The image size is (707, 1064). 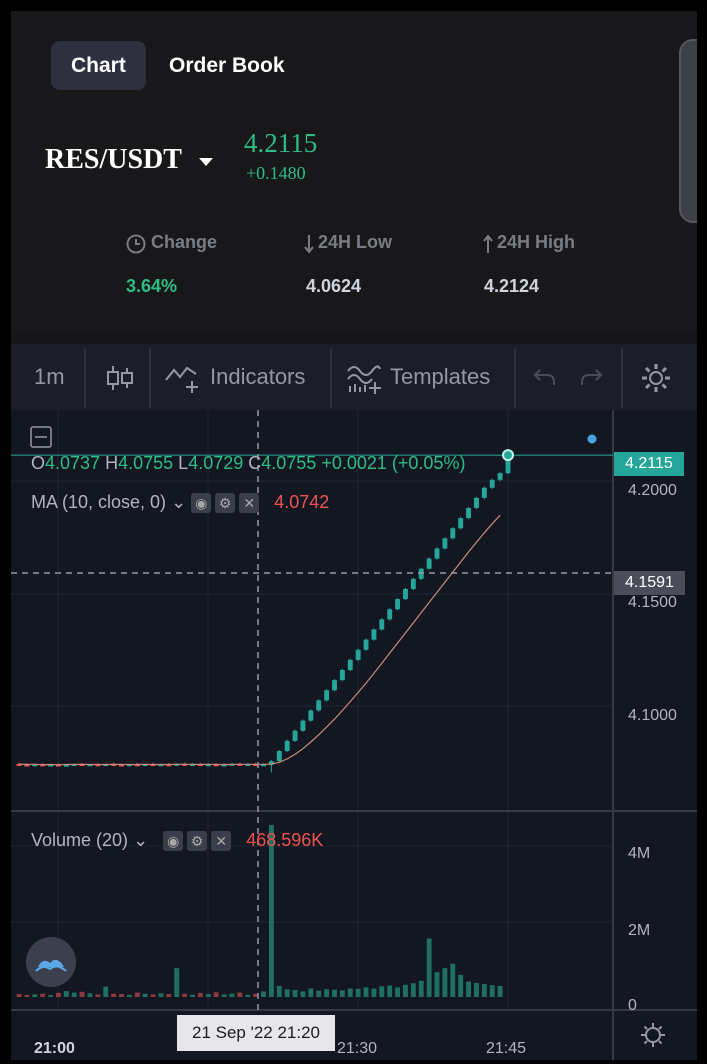 I want to click on current-price-tag: 4.2115, so click(x=649, y=464).